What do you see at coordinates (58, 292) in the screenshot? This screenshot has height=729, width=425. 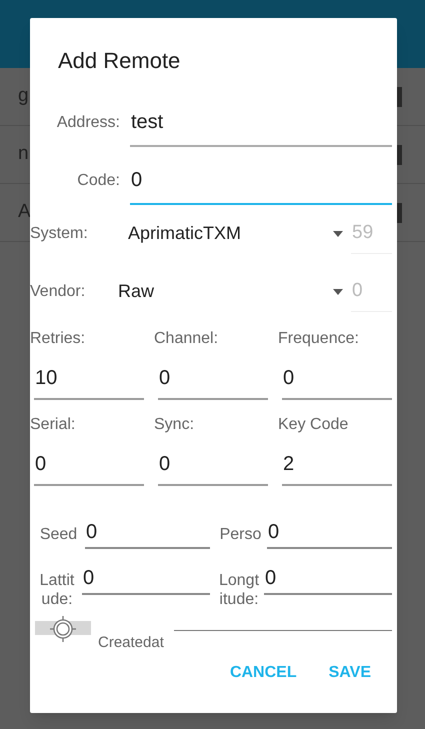 I see `spinner-label: Vendor:` at bounding box center [58, 292].